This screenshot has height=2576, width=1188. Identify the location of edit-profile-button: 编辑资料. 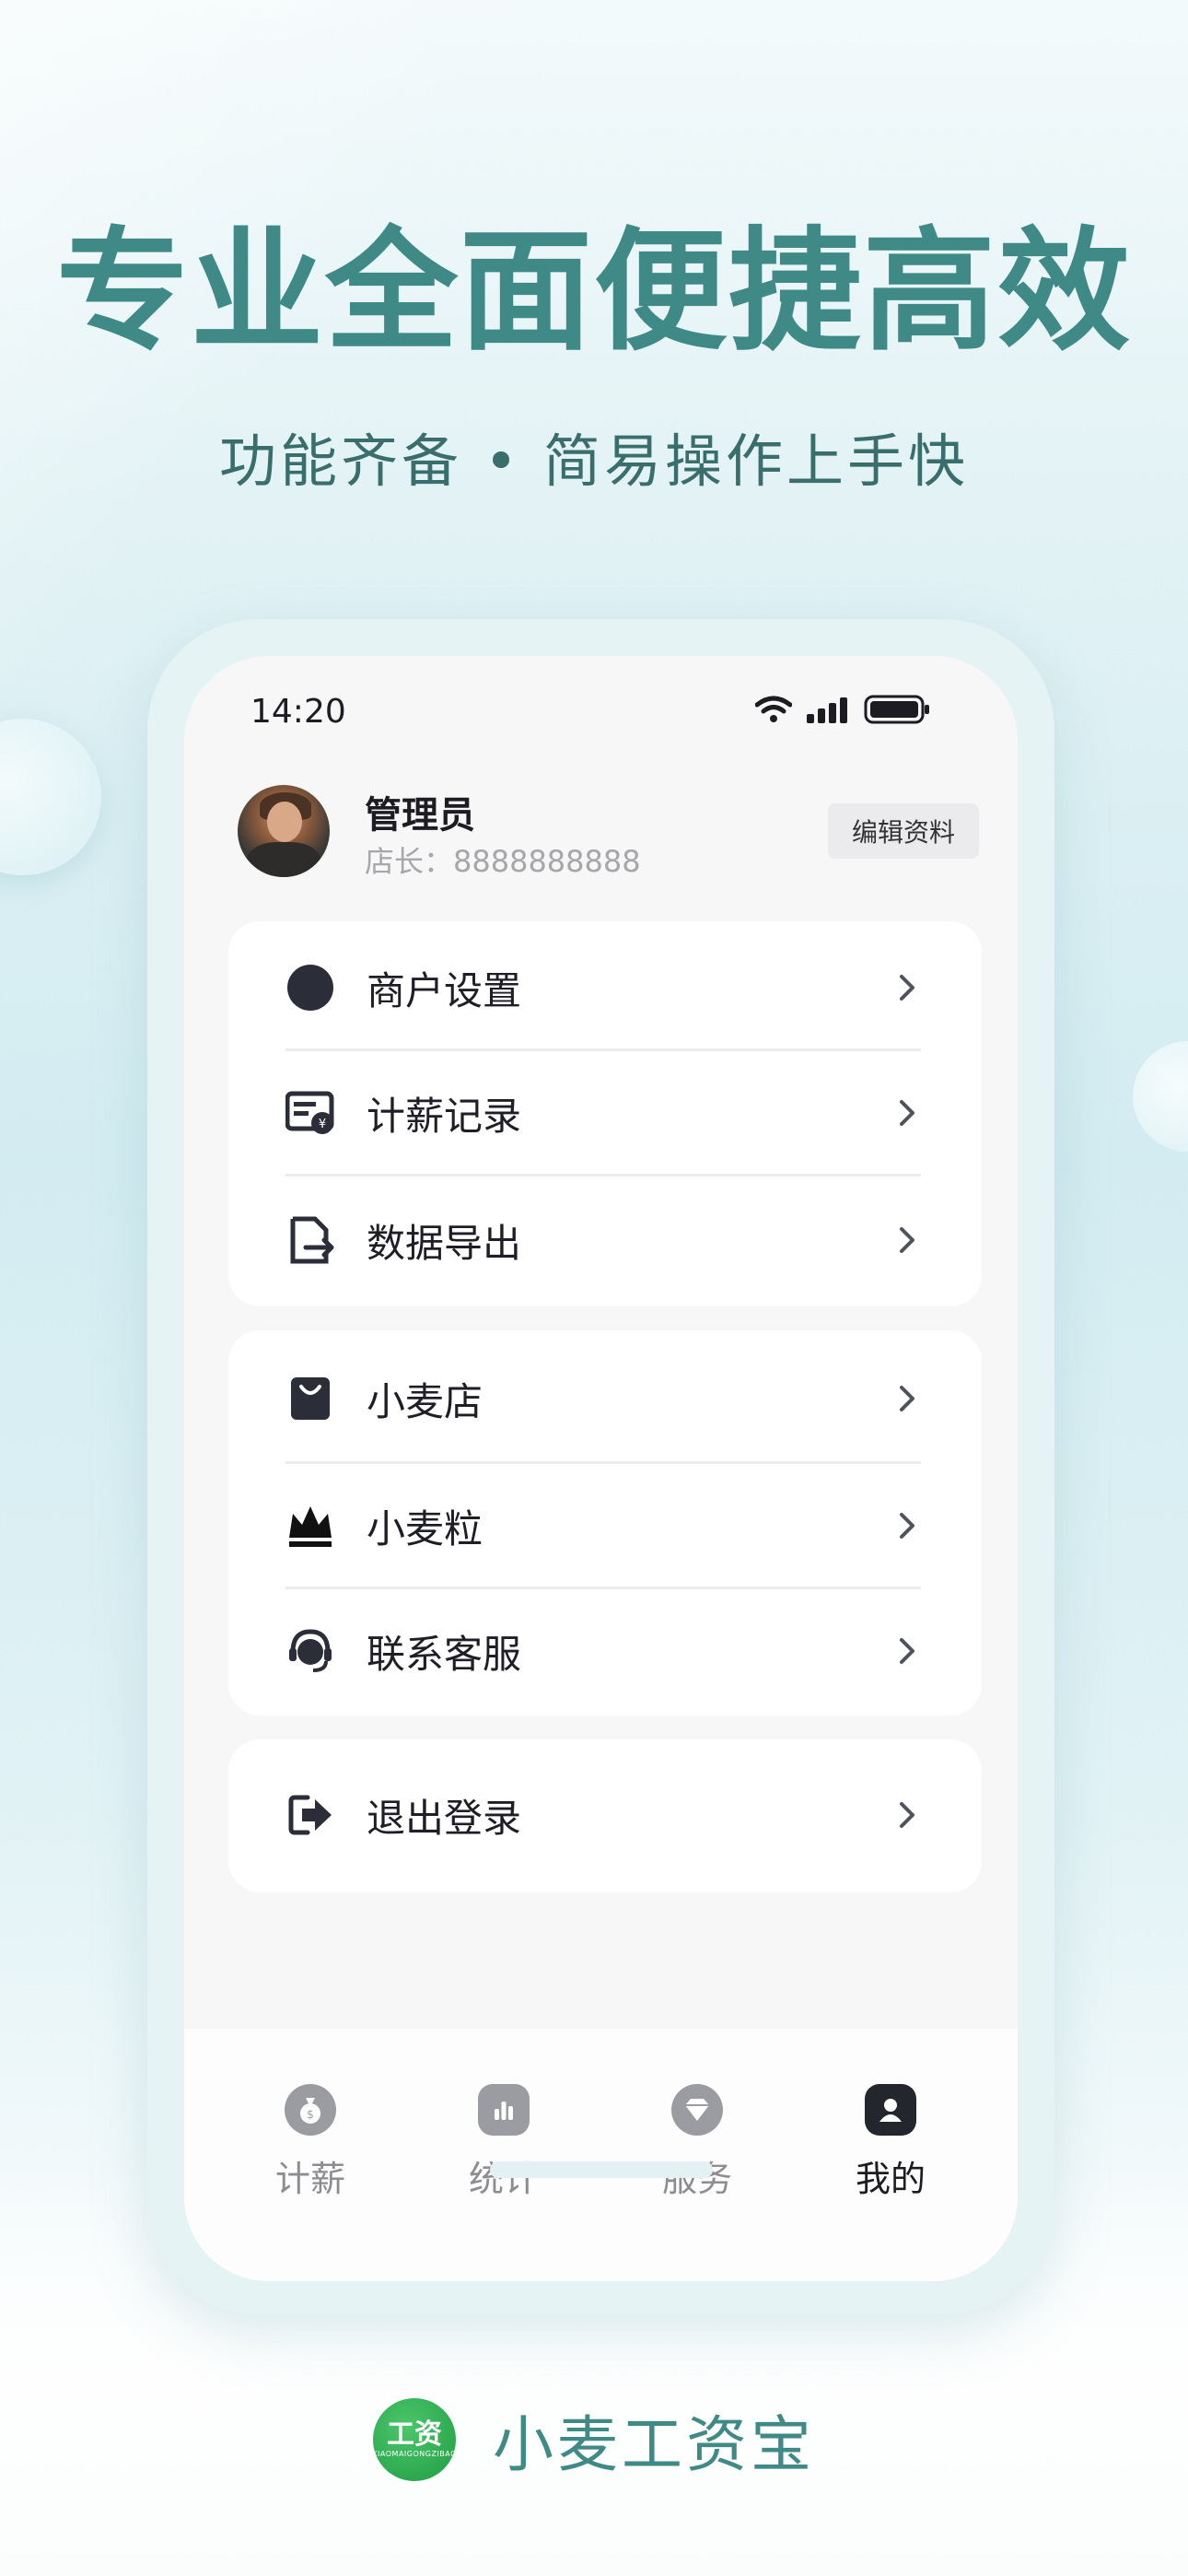
(903, 831).